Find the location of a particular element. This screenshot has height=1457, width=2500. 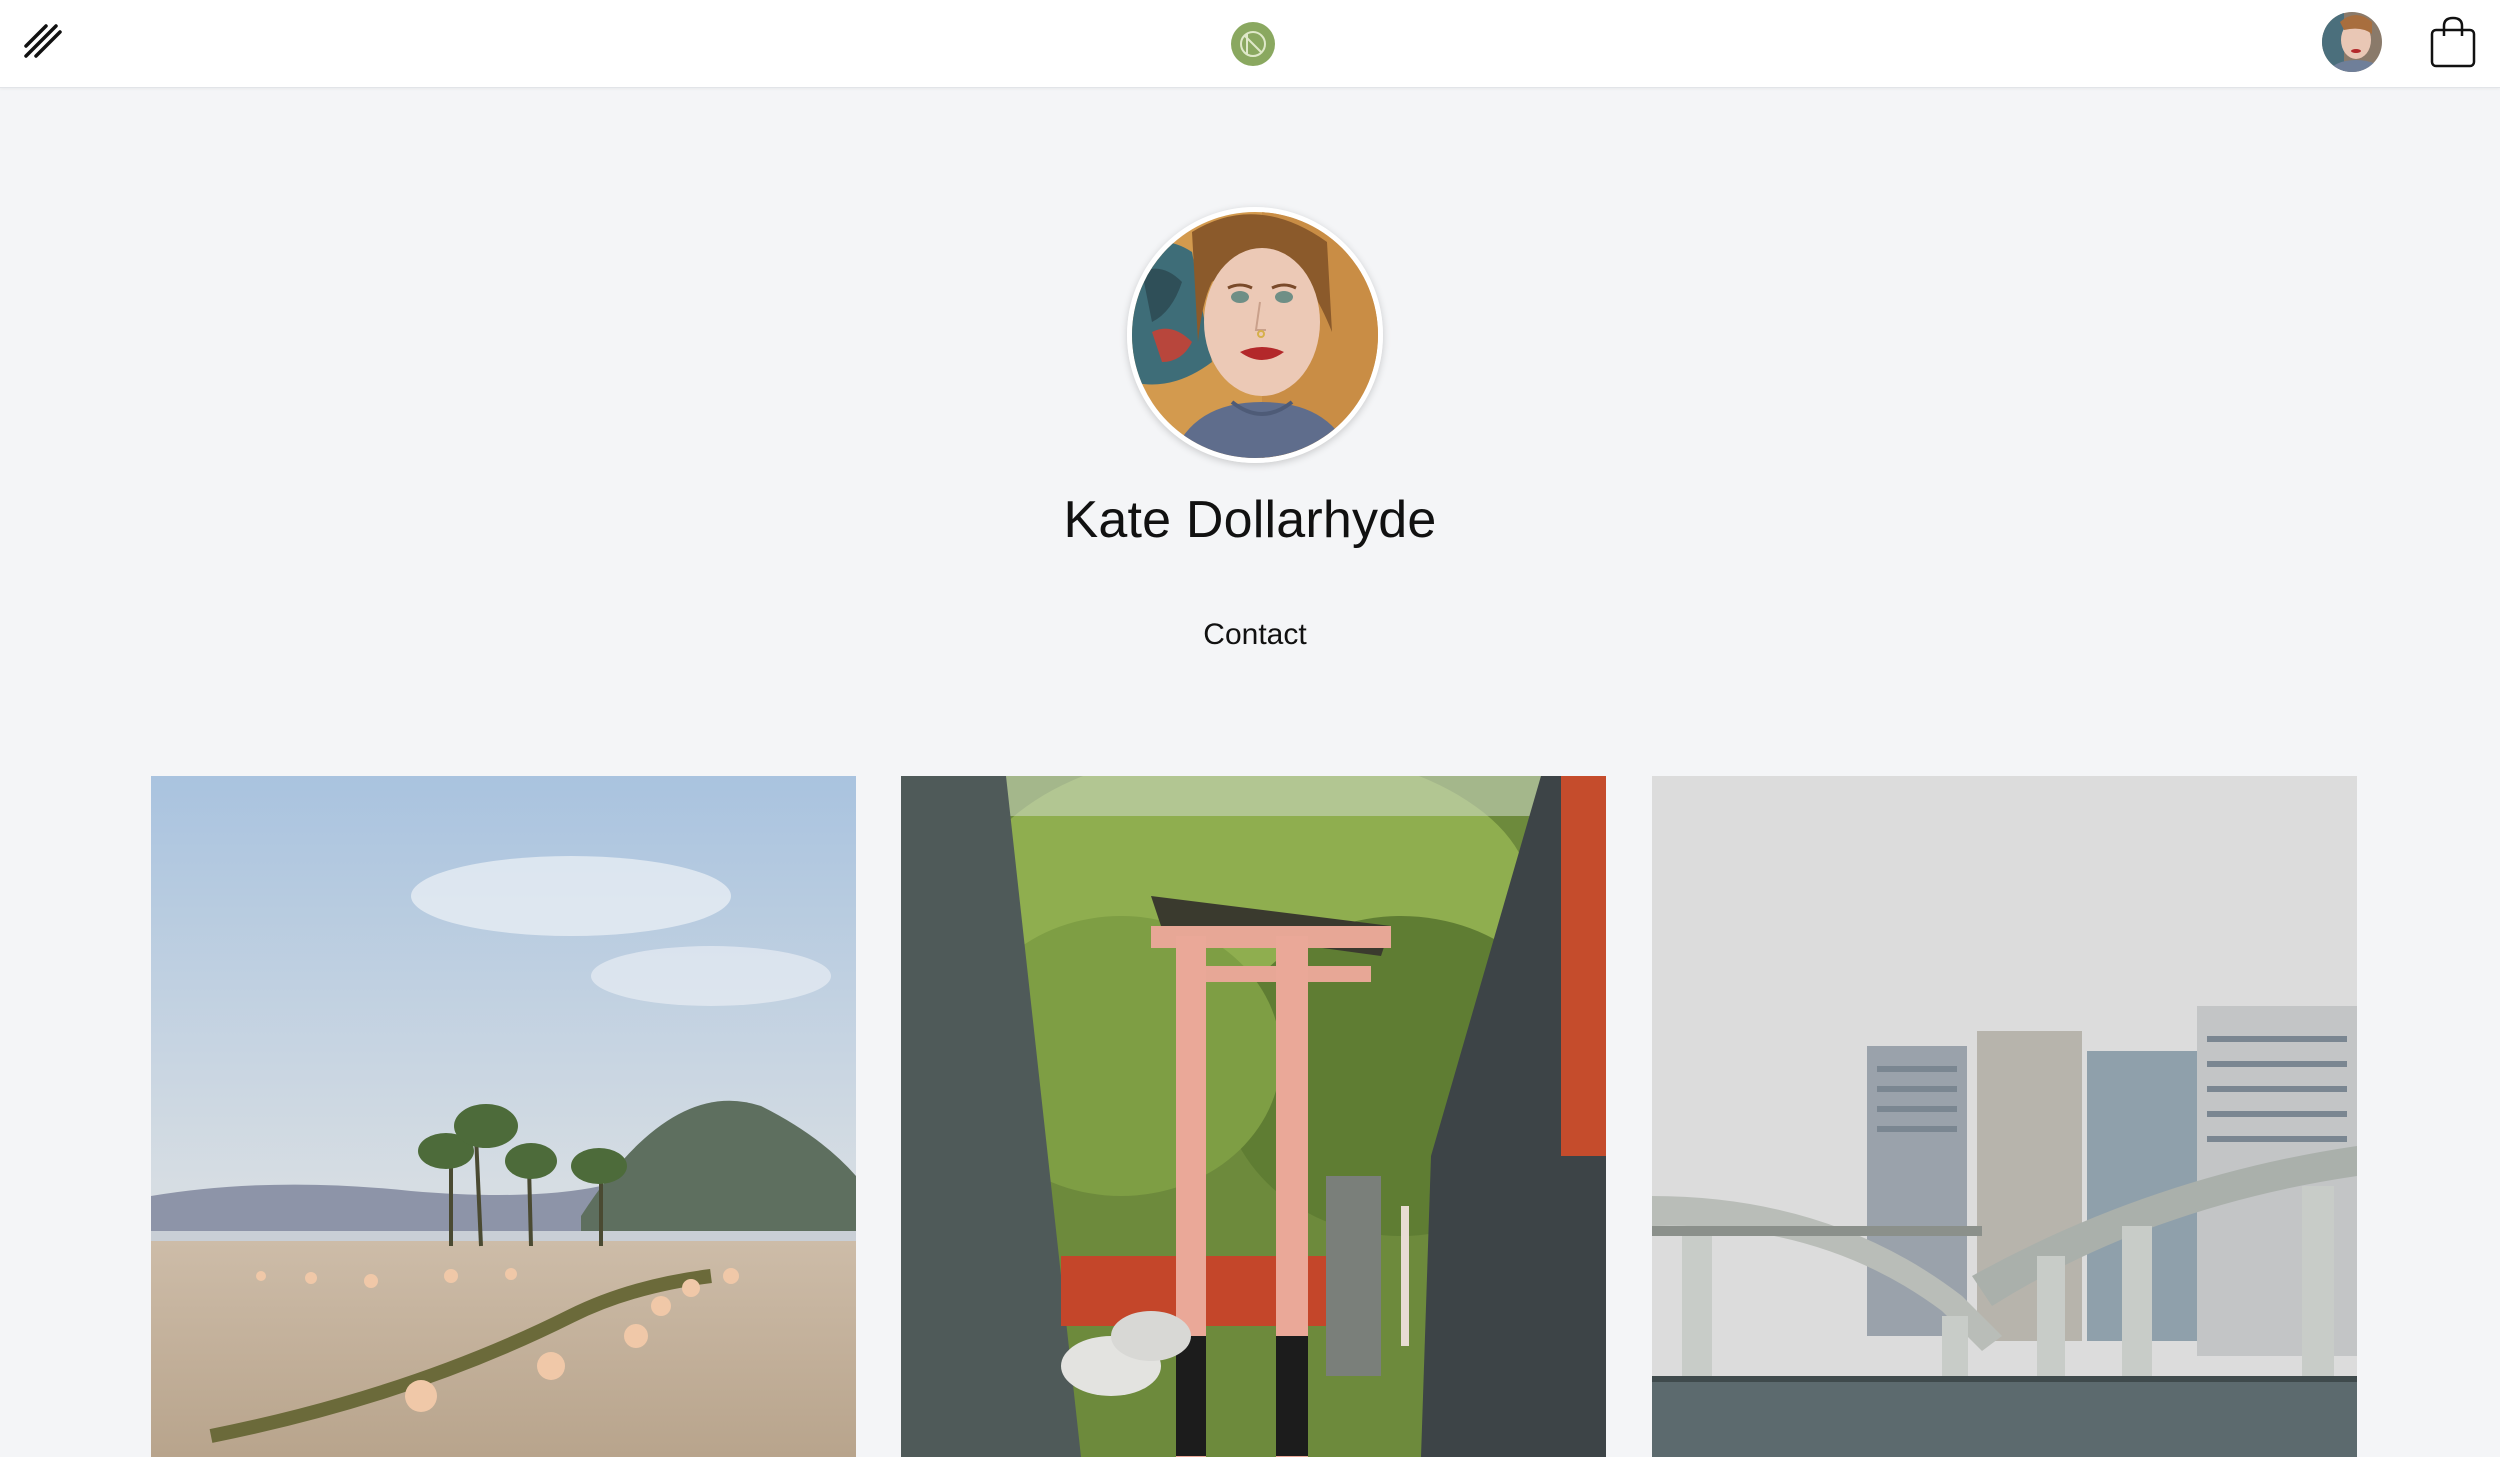

menu-button is located at coordinates (44, 44).